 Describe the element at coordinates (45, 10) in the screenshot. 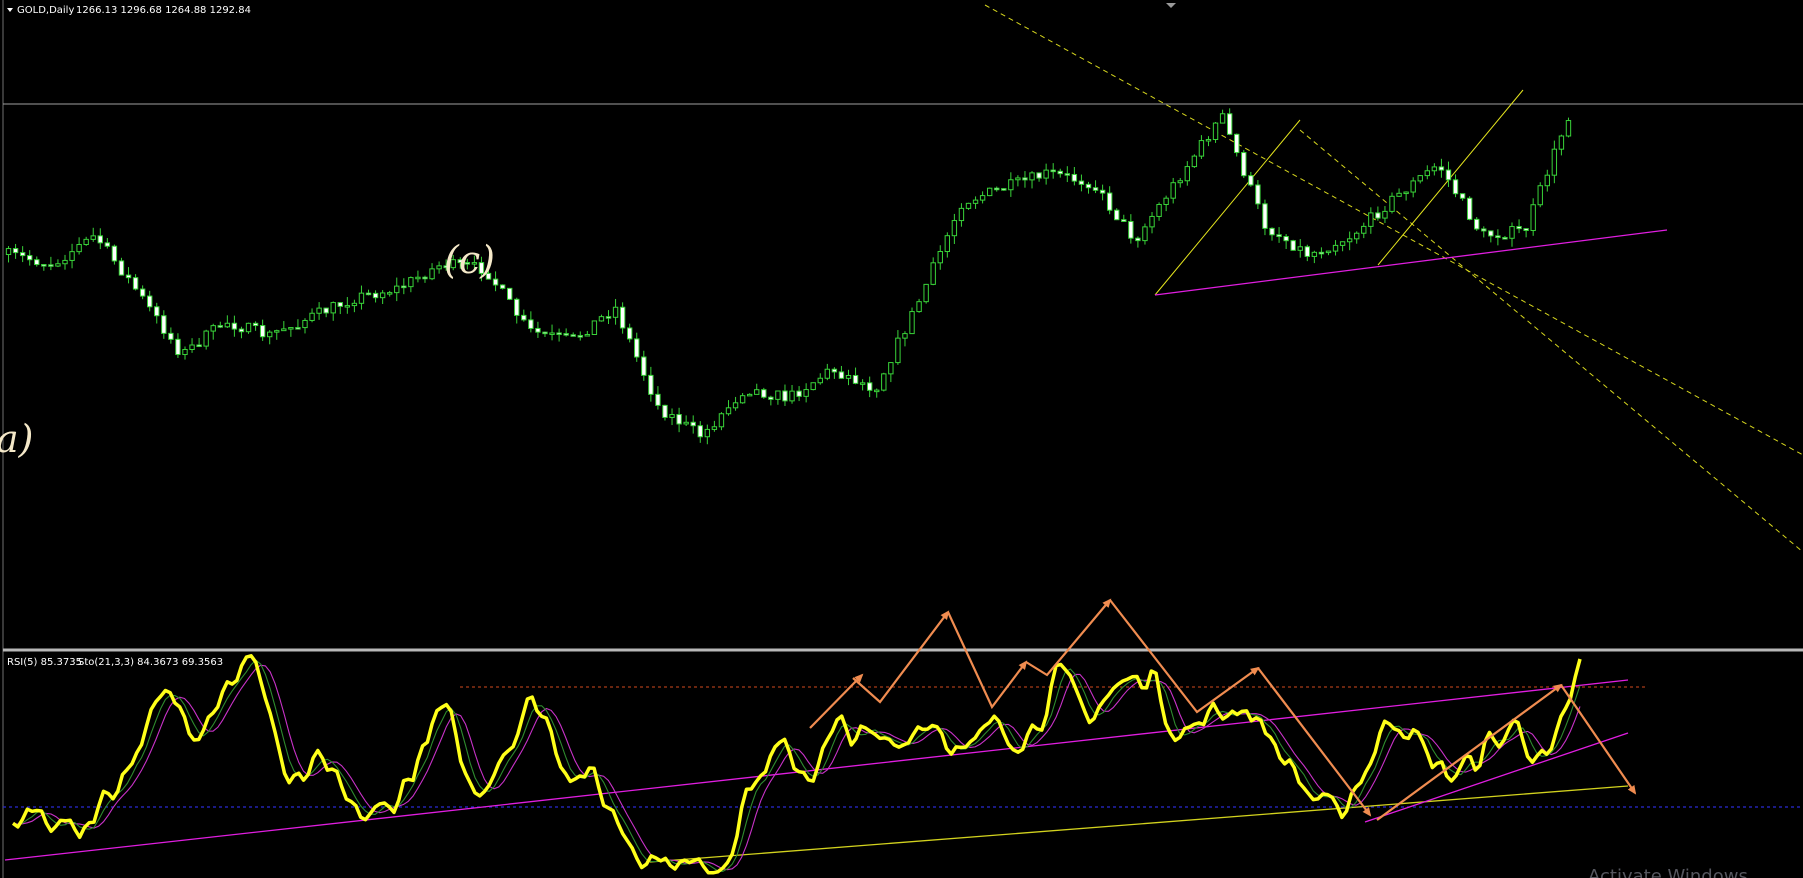

I see `symbol-timeframe: GOLD,Daily` at that location.